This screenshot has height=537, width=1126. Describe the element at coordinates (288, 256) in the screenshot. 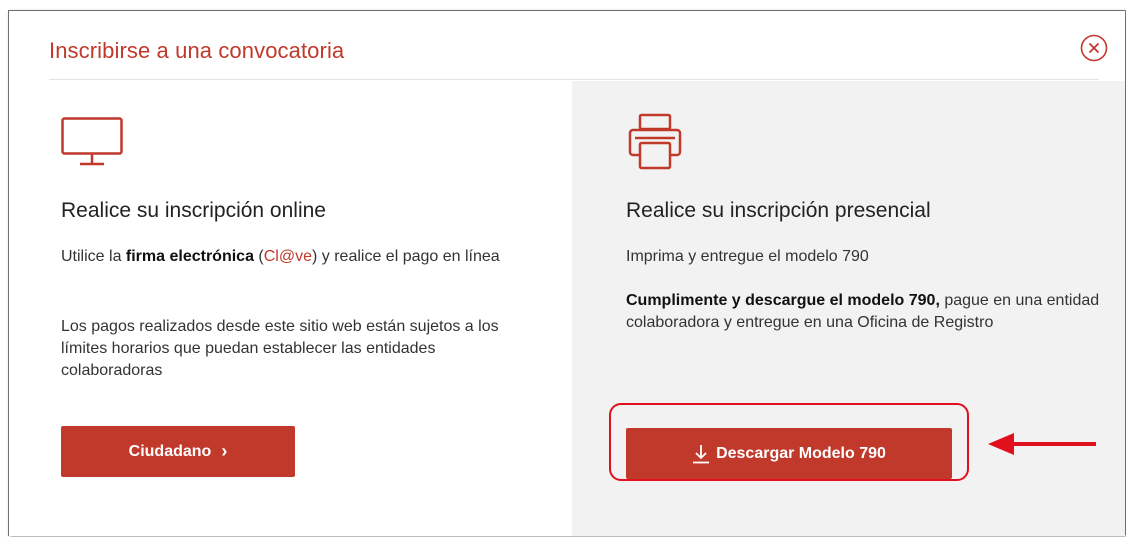

I see `clave-link: Cl@ve` at that location.